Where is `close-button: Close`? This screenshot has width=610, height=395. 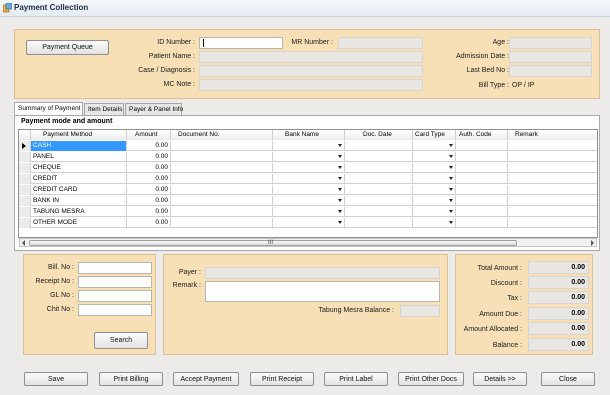 close-button: Close is located at coordinates (568, 379).